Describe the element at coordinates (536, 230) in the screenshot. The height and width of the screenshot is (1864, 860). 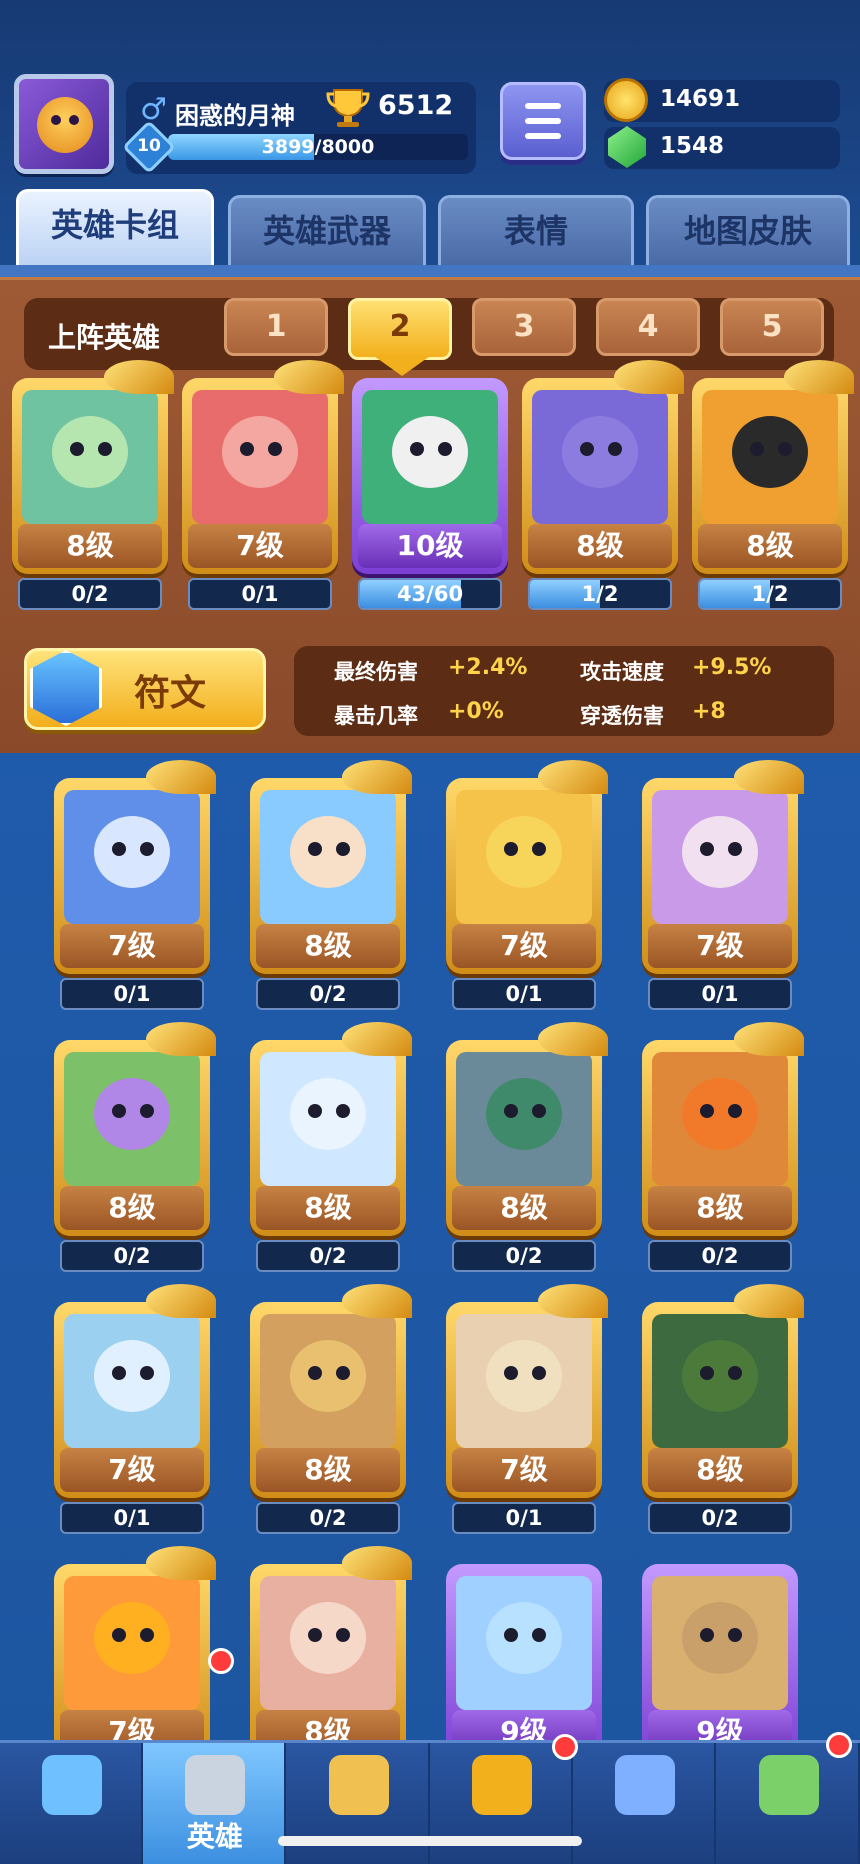
I see `tab-emotes: 表情` at that location.